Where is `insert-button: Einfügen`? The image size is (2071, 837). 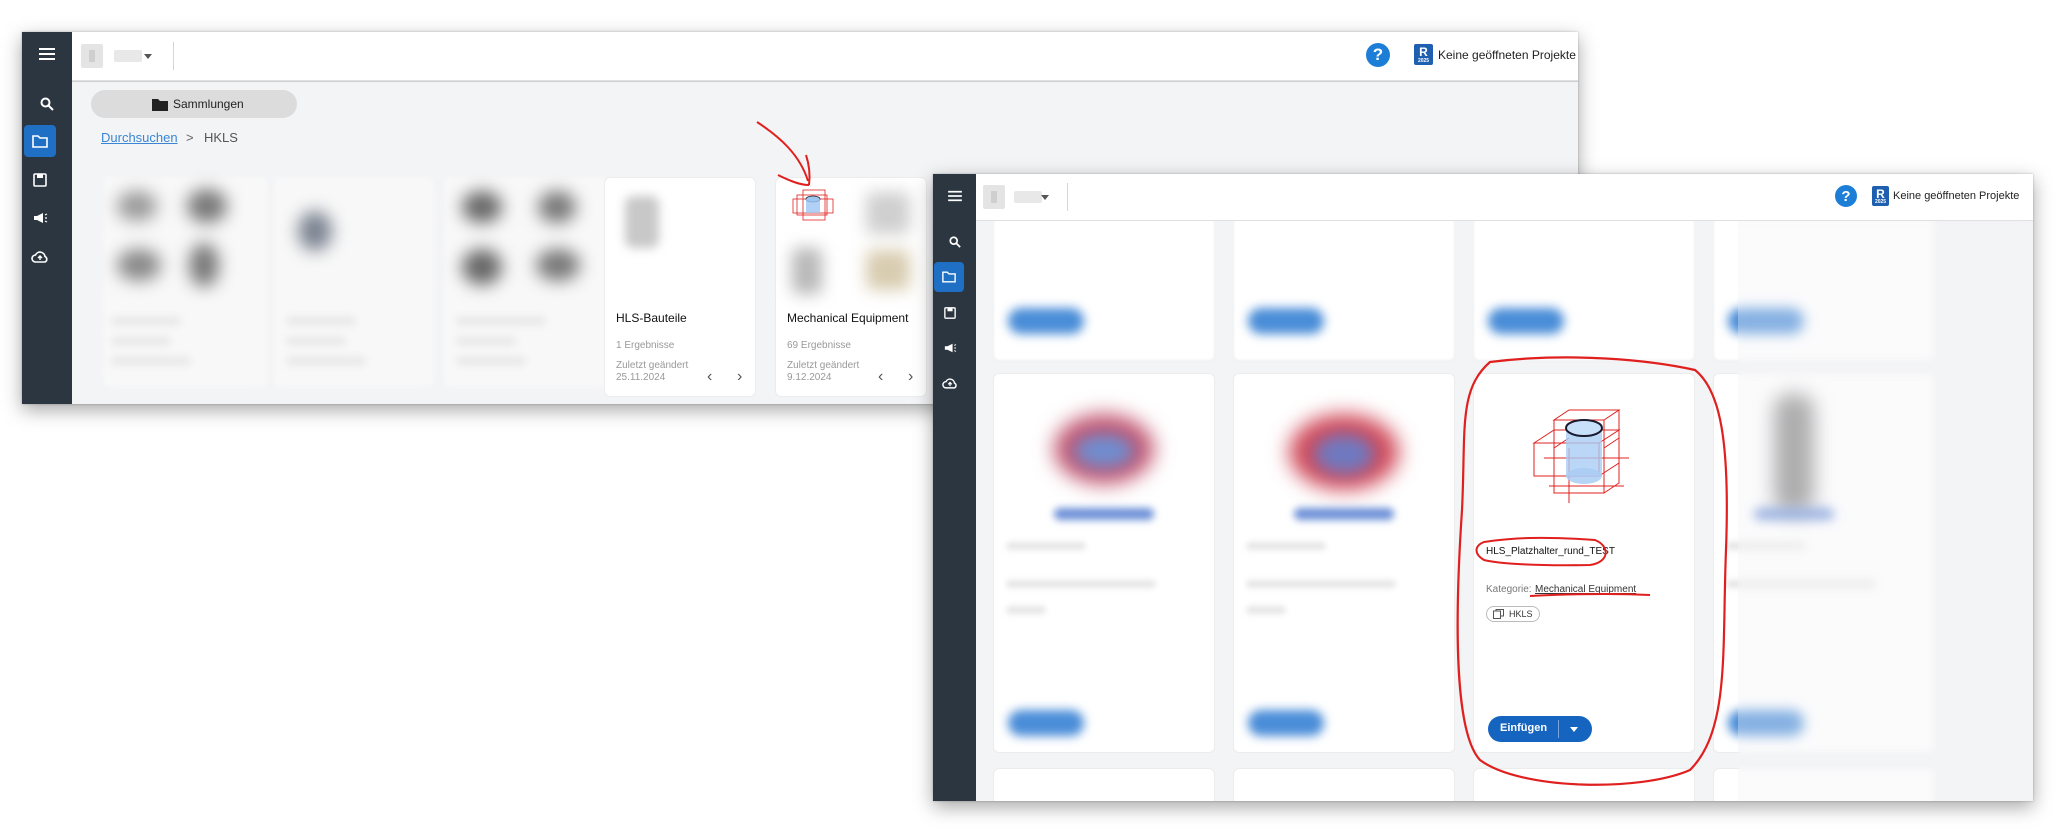
insert-button: Einfügen is located at coordinates (1540, 729).